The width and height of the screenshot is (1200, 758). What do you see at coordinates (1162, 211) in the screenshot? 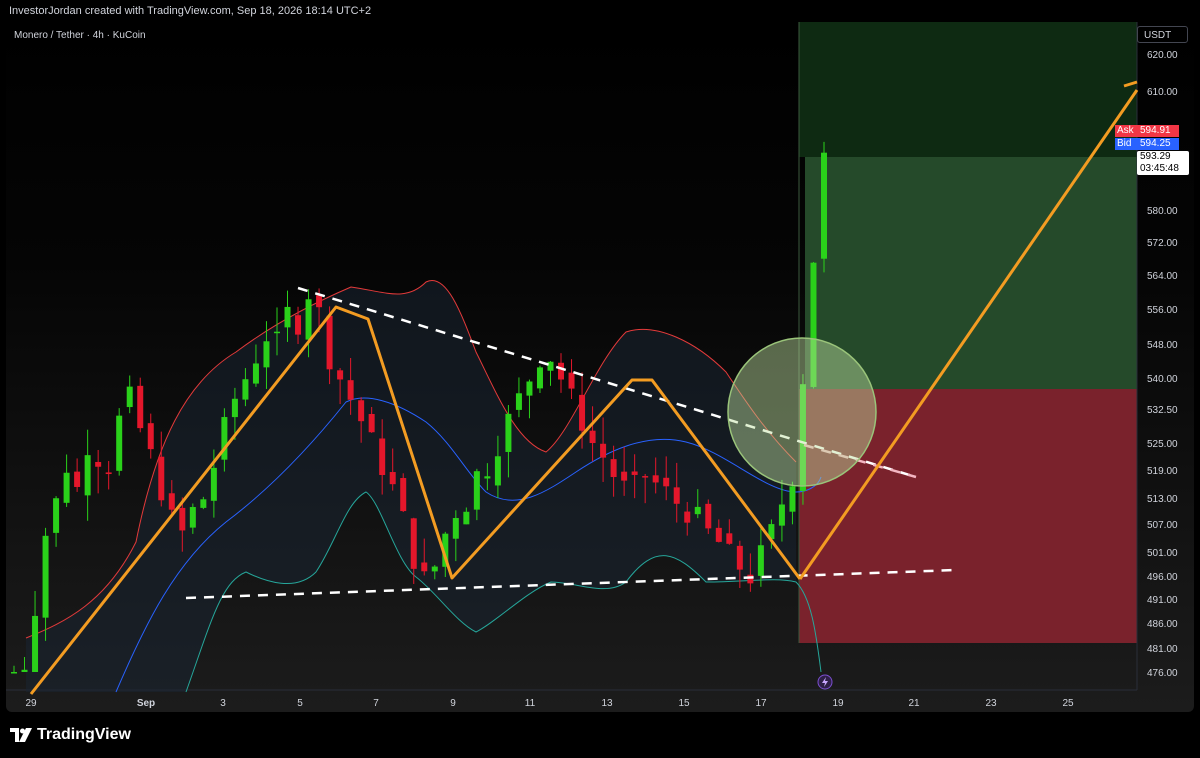
I see `price-tick-label: 580.00` at bounding box center [1162, 211].